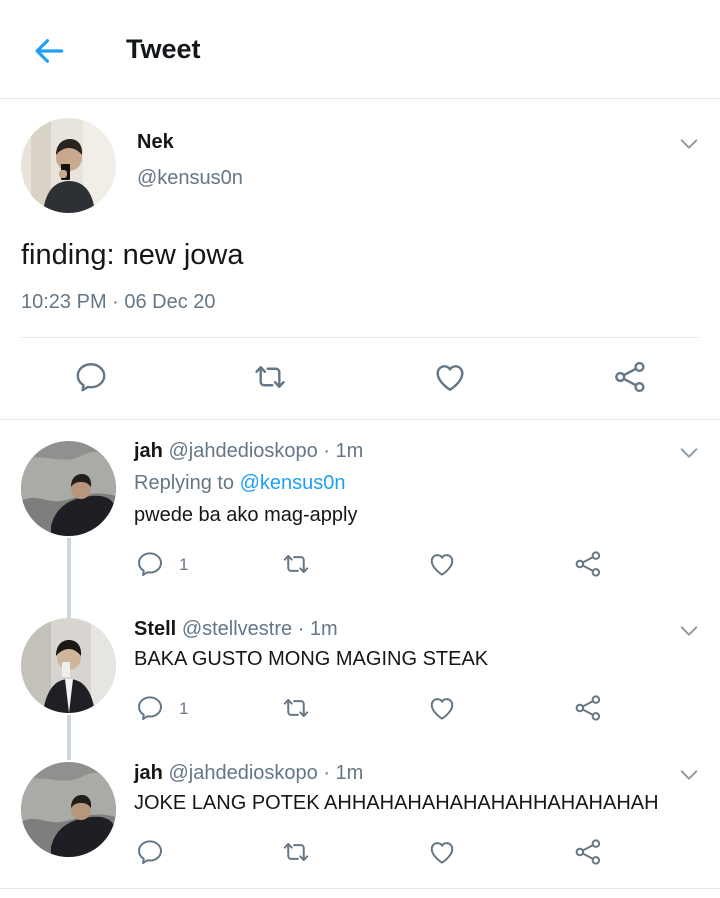 This screenshot has height=898, width=720. Describe the element at coordinates (118, 302) in the screenshot. I see `tweet-timestamp: 10:23 PM · 06 Dec 20` at that location.